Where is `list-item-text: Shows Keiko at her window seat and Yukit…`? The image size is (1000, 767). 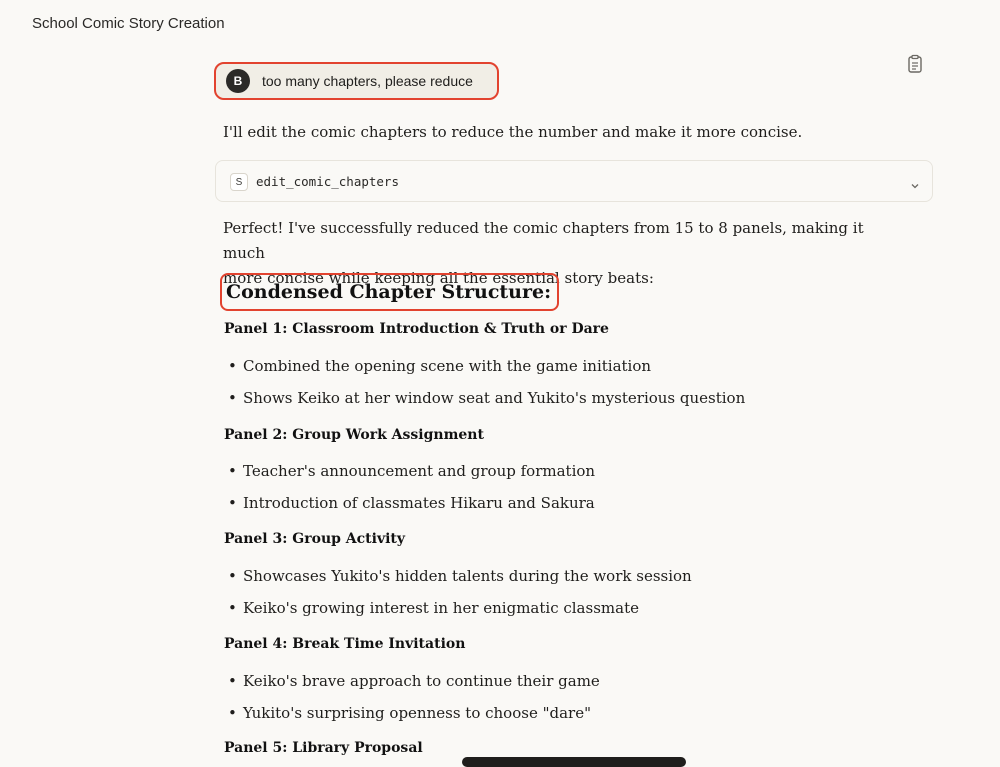 list-item-text: Shows Keiko at her window seat and Yukit… is located at coordinates (494, 398).